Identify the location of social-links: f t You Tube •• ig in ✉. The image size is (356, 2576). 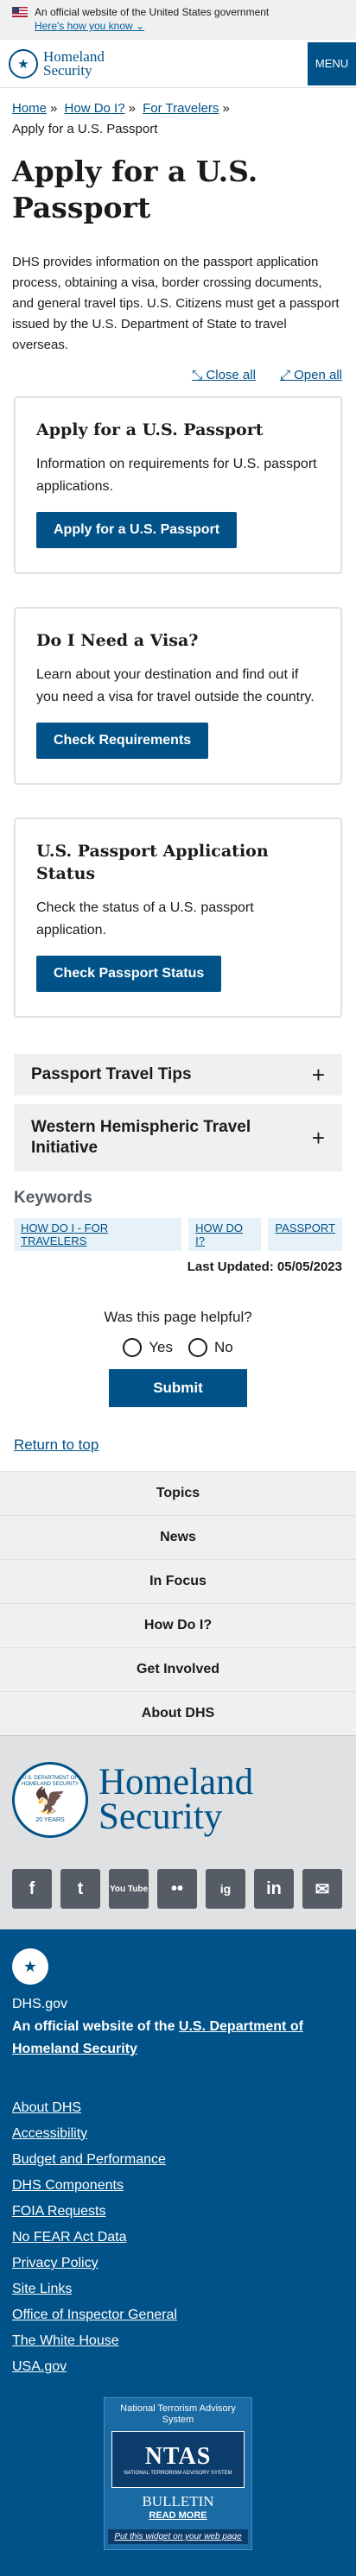
(178, 1899).